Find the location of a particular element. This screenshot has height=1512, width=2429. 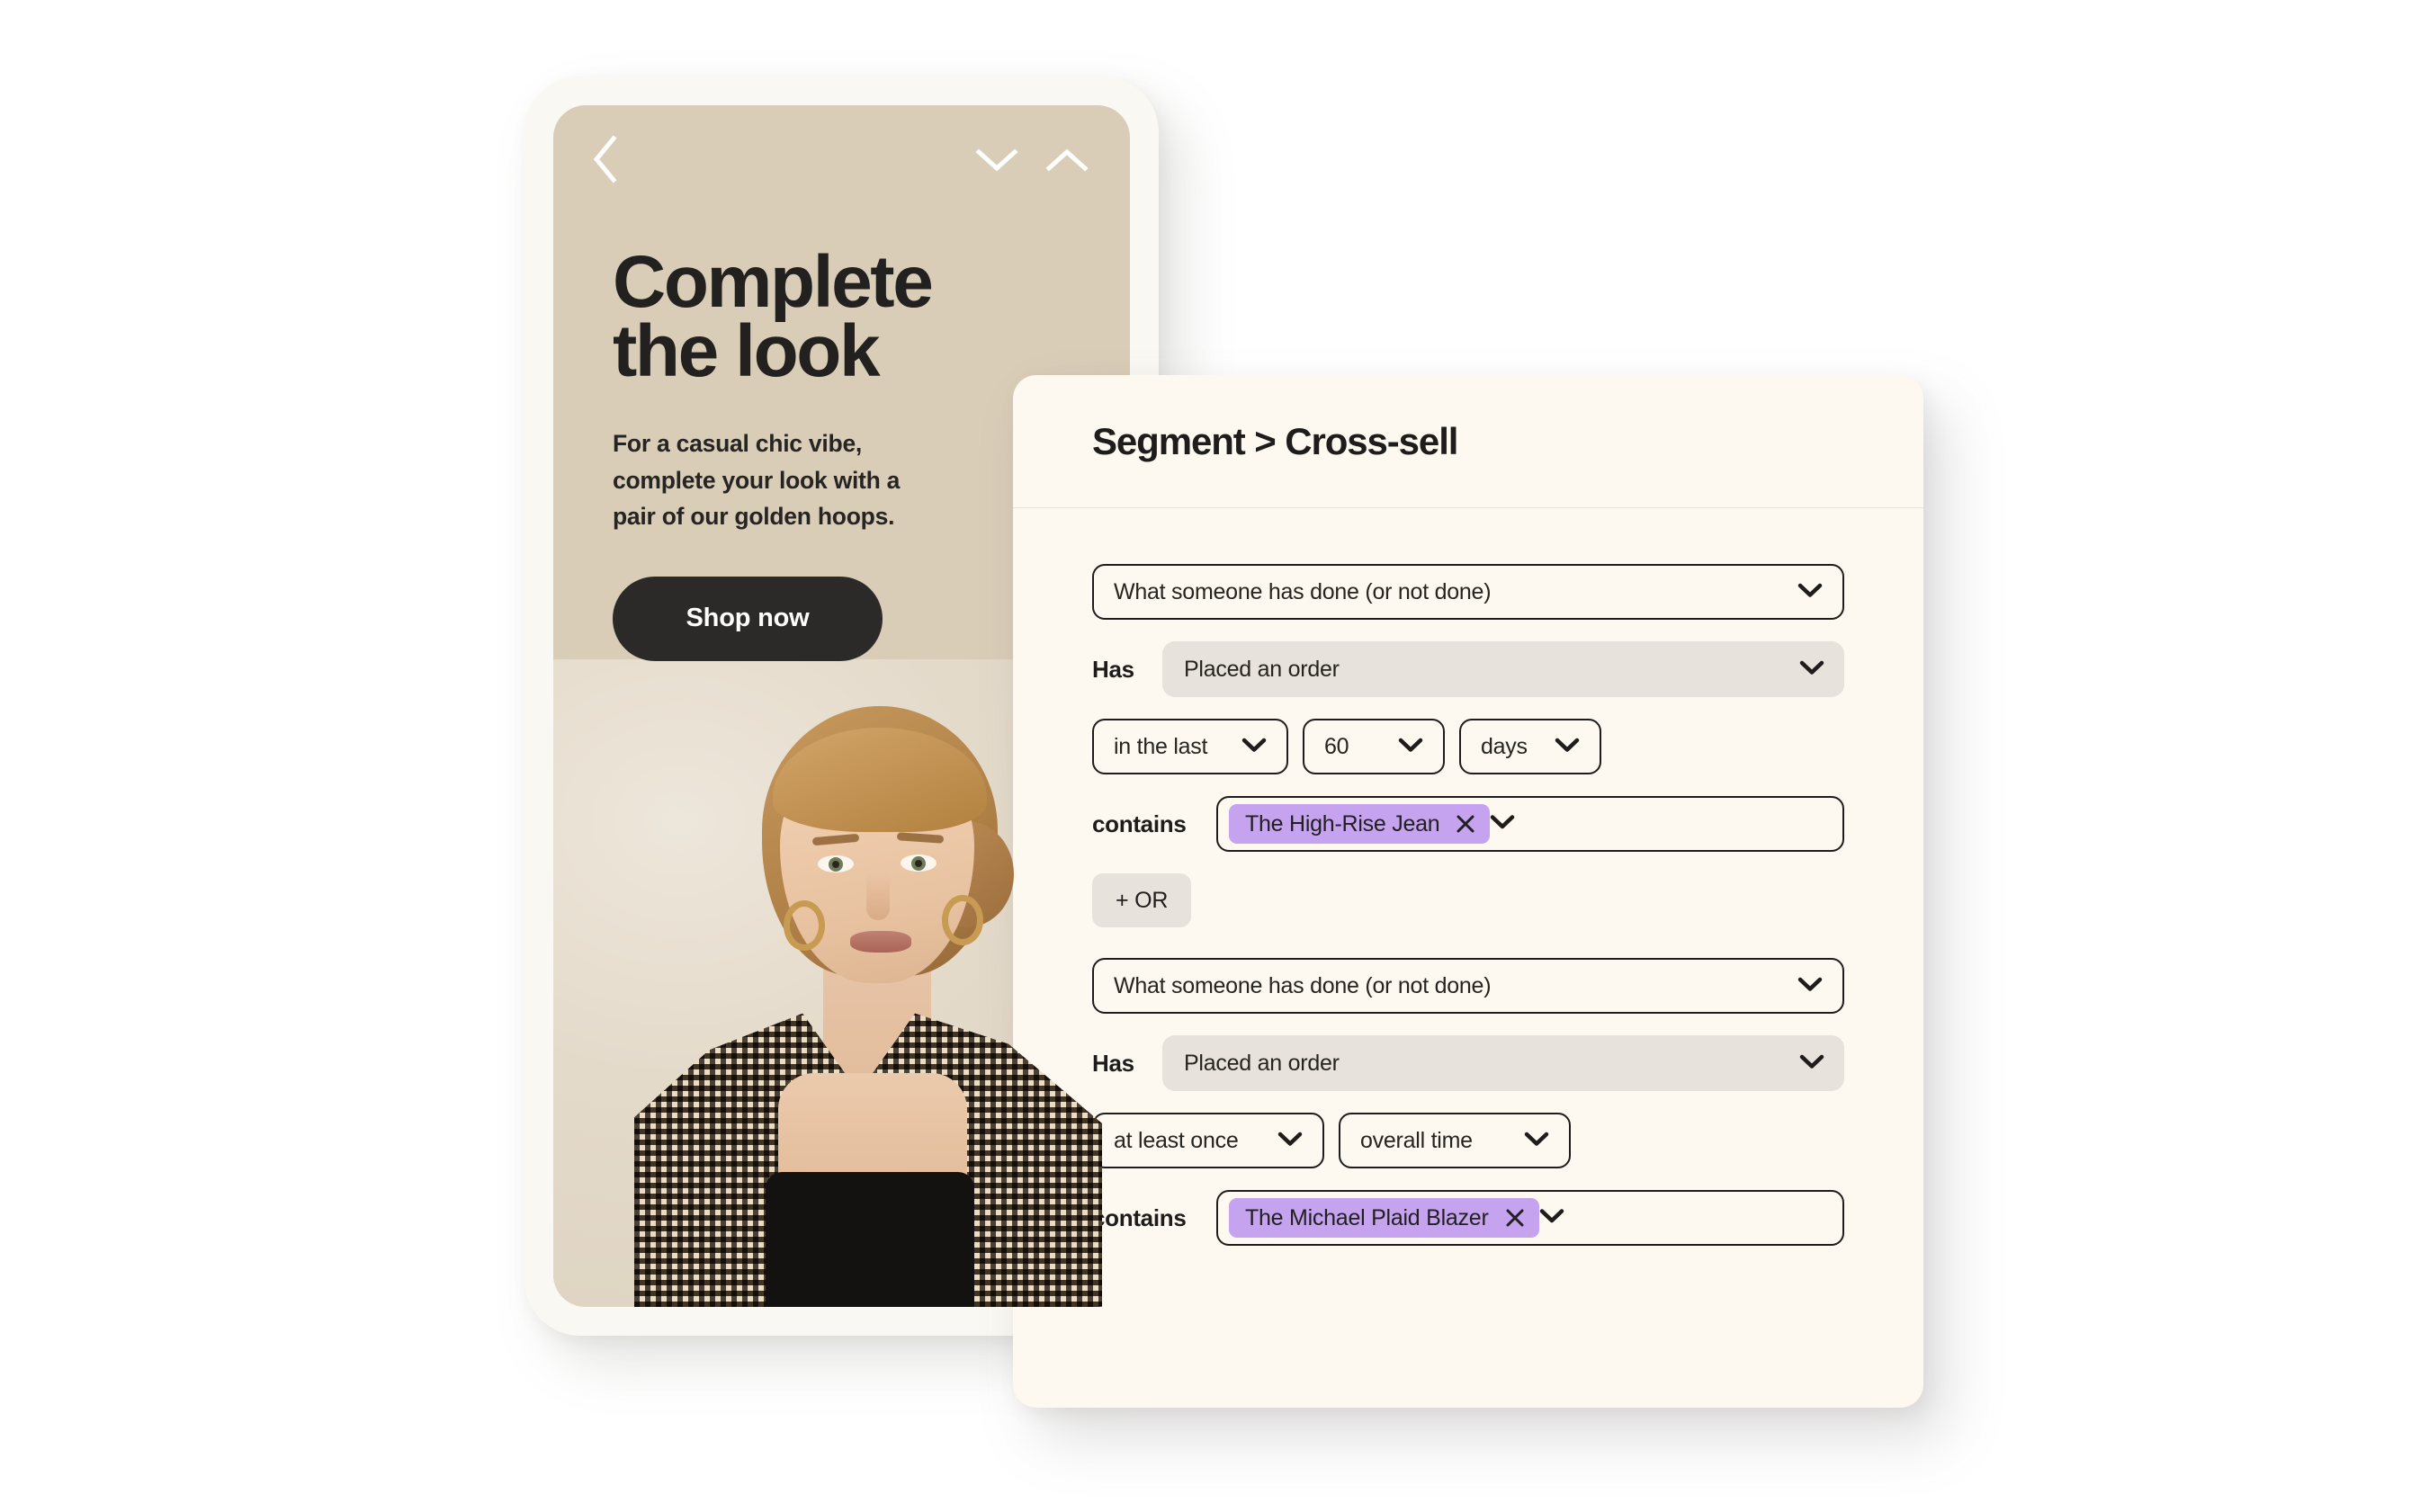

contains-row-1: contains The High-Rise Jean is located at coordinates (1468, 824).